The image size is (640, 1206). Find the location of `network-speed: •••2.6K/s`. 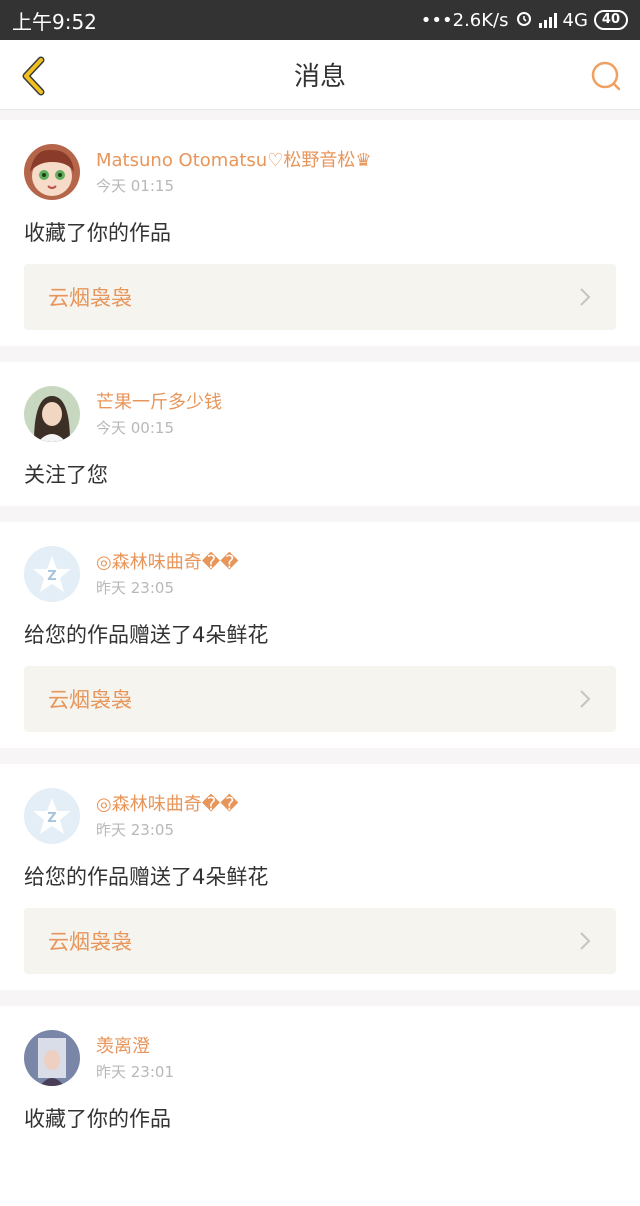

network-speed: •••2.6K/s is located at coordinates (464, 20).